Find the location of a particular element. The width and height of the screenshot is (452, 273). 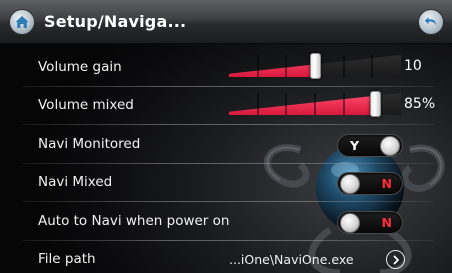

navi-mixed-row: Navi Mixed N is located at coordinates (228, 183).